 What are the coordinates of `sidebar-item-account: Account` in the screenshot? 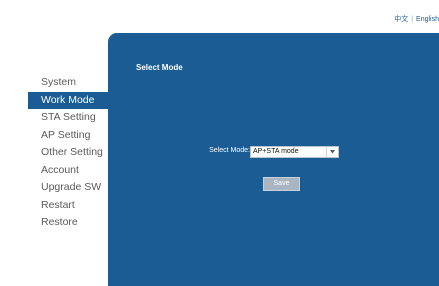 It's located at (54, 171).